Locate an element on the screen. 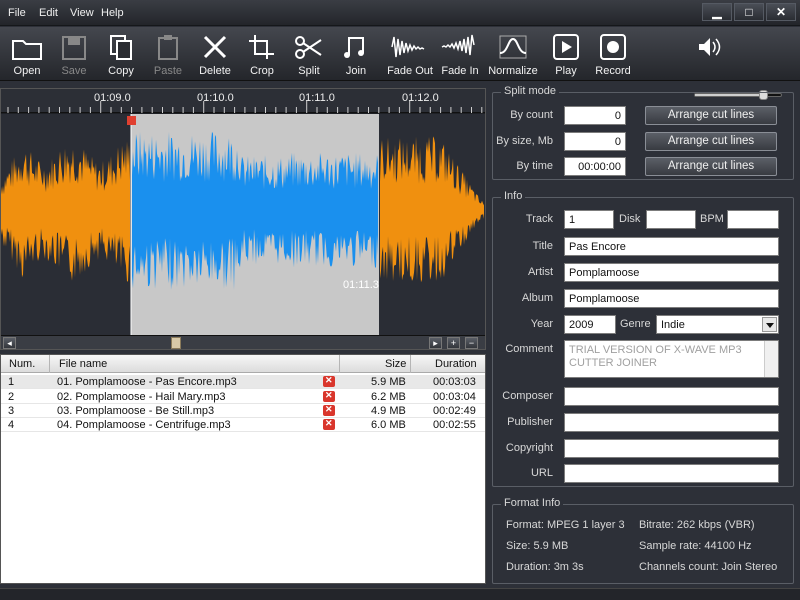  arrow-right-icon: ▸ is located at coordinates (435, 343).